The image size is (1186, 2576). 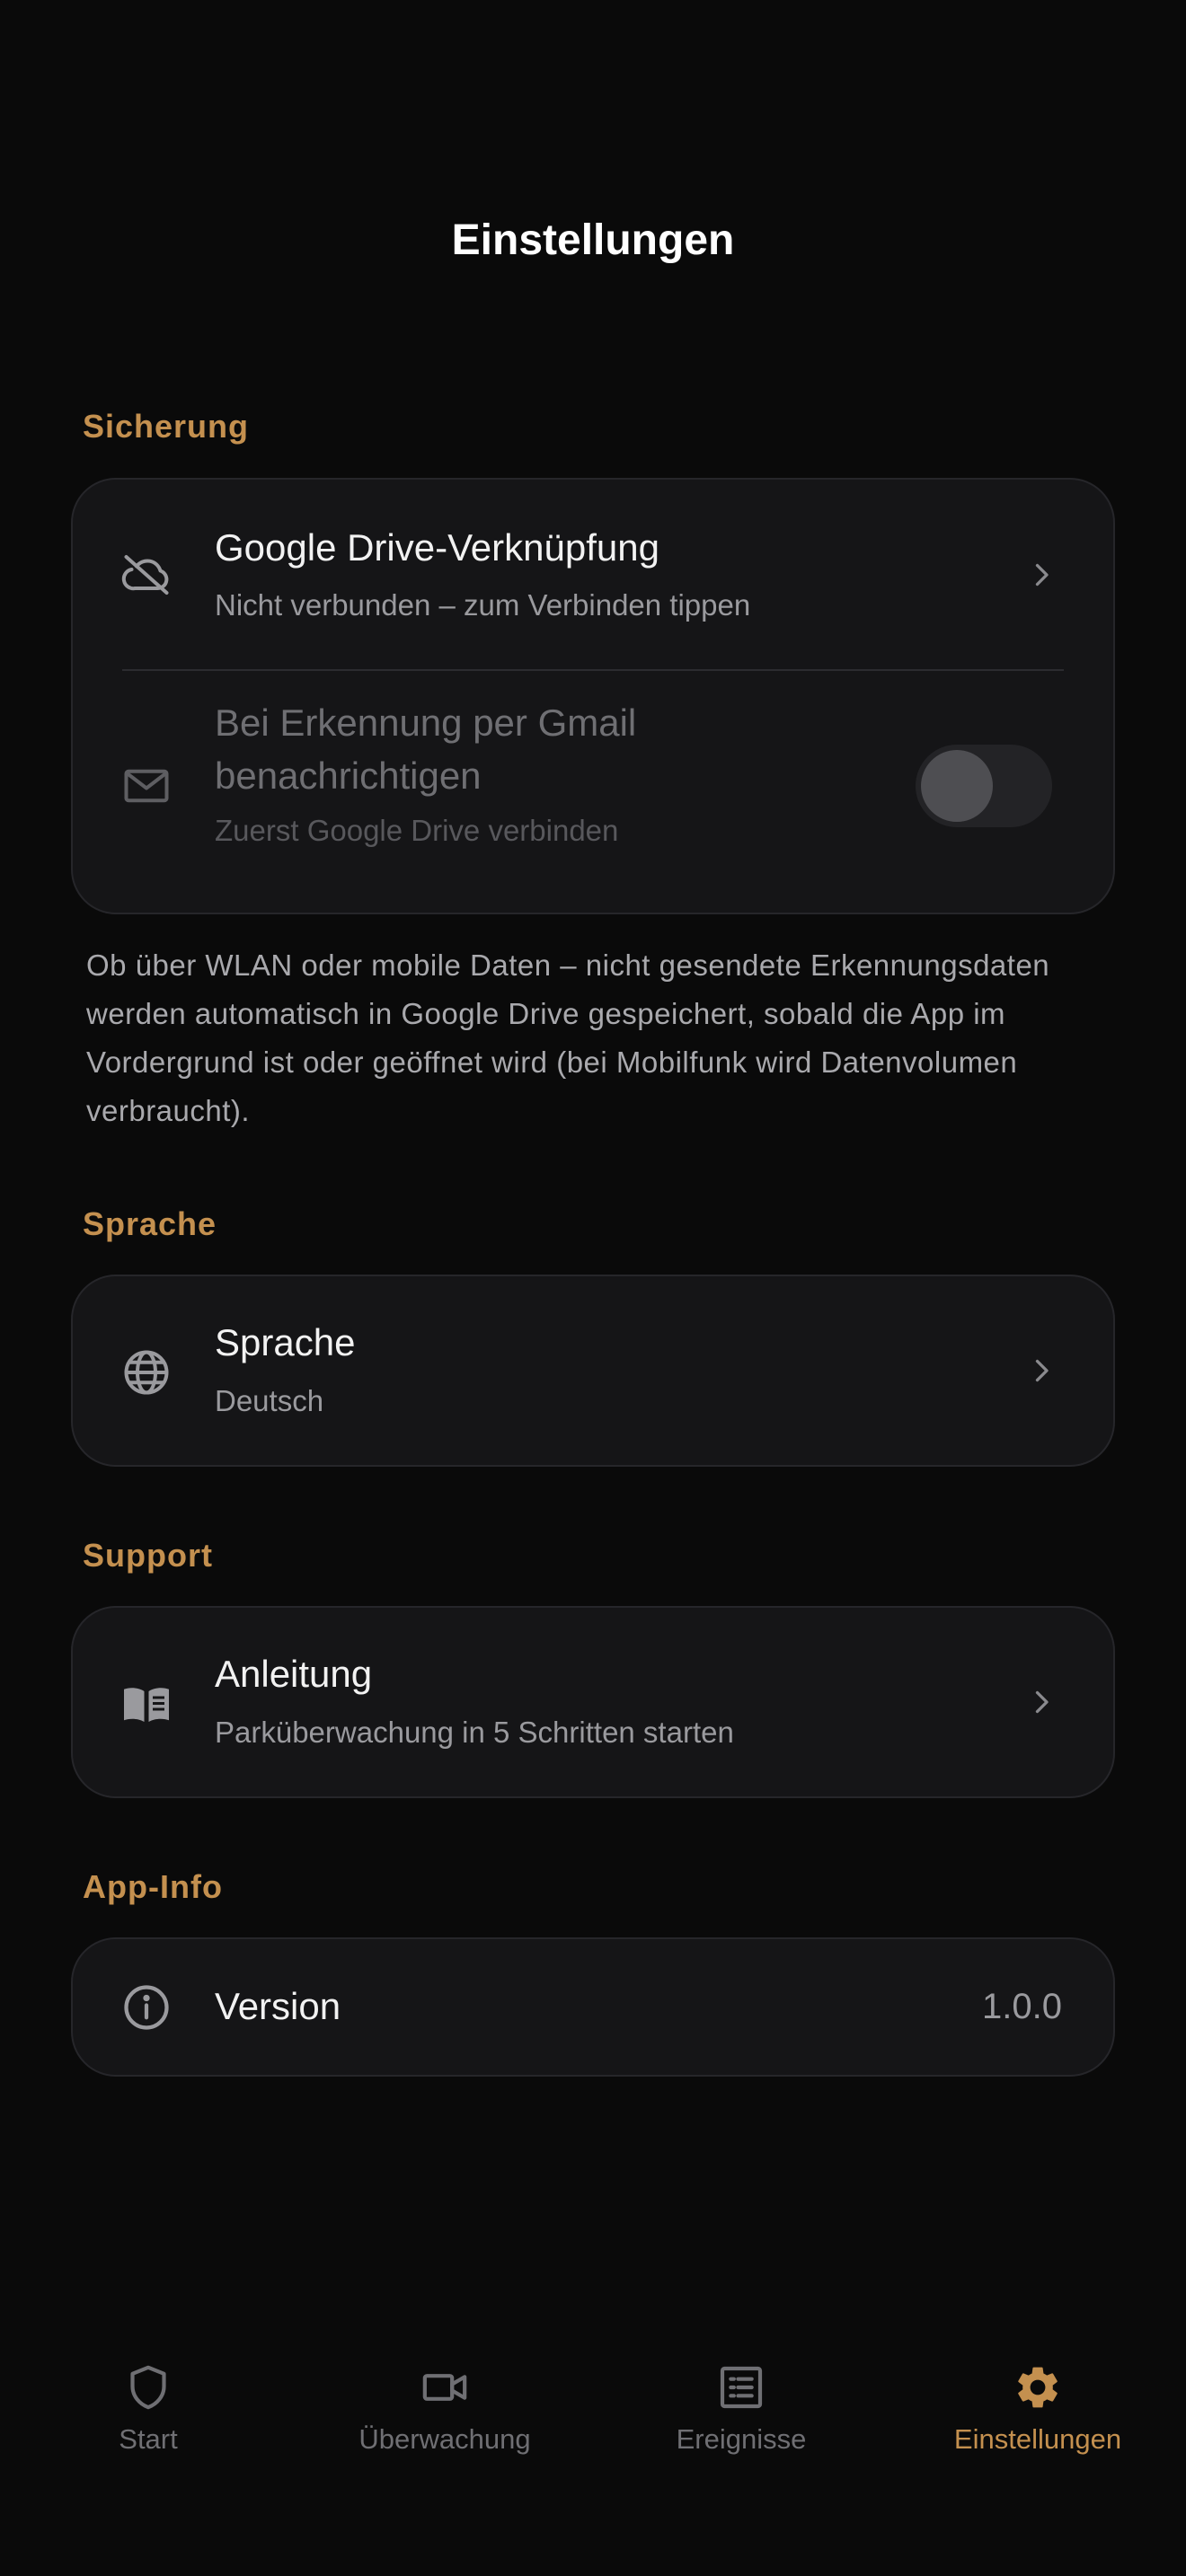 I want to click on tab-label-start: Start, so click(x=148, y=2439).